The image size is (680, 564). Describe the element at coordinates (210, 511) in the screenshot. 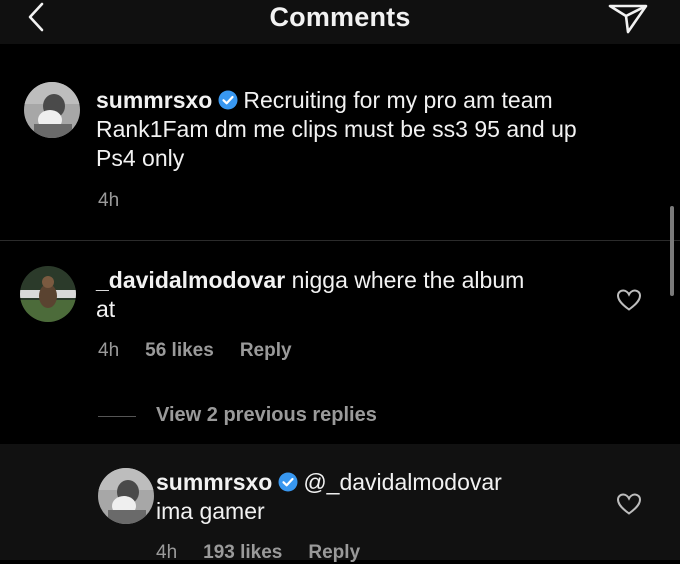

I see `reply-message: ima gamer` at that location.